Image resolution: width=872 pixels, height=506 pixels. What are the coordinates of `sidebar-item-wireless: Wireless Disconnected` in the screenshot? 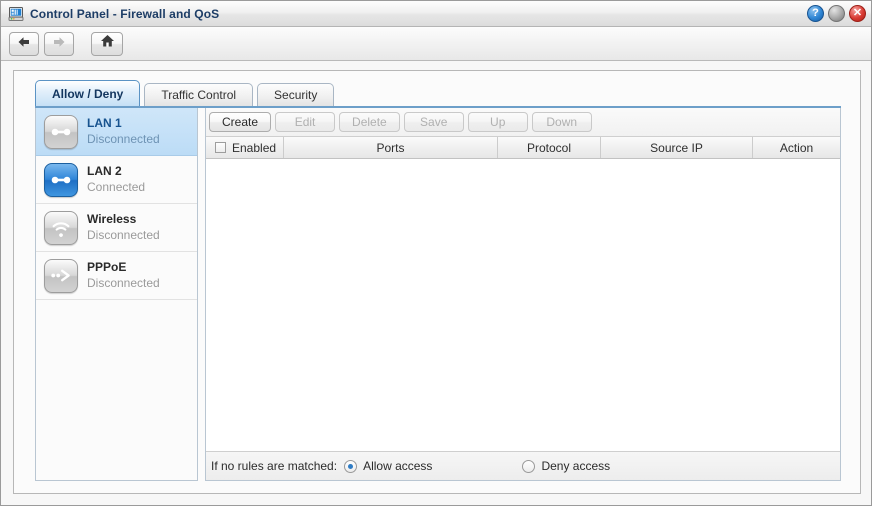 It's located at (116, 228).